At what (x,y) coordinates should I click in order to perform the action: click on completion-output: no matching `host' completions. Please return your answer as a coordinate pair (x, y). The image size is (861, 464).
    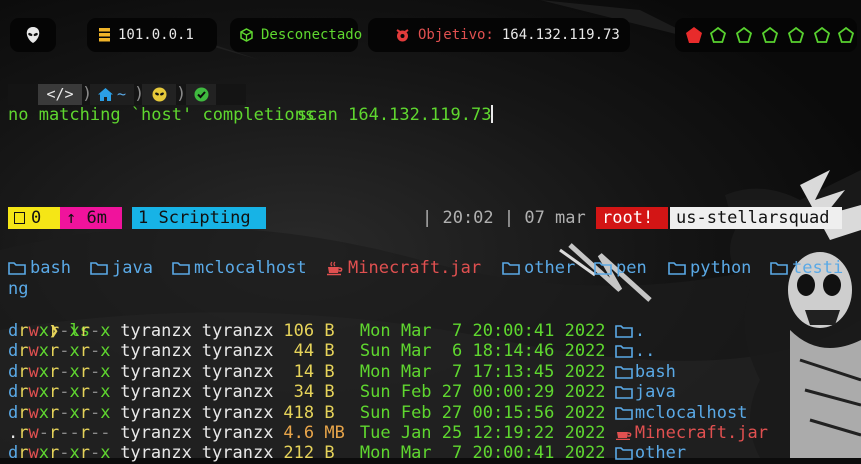
    Looking at the image, I should click on (162, 115).